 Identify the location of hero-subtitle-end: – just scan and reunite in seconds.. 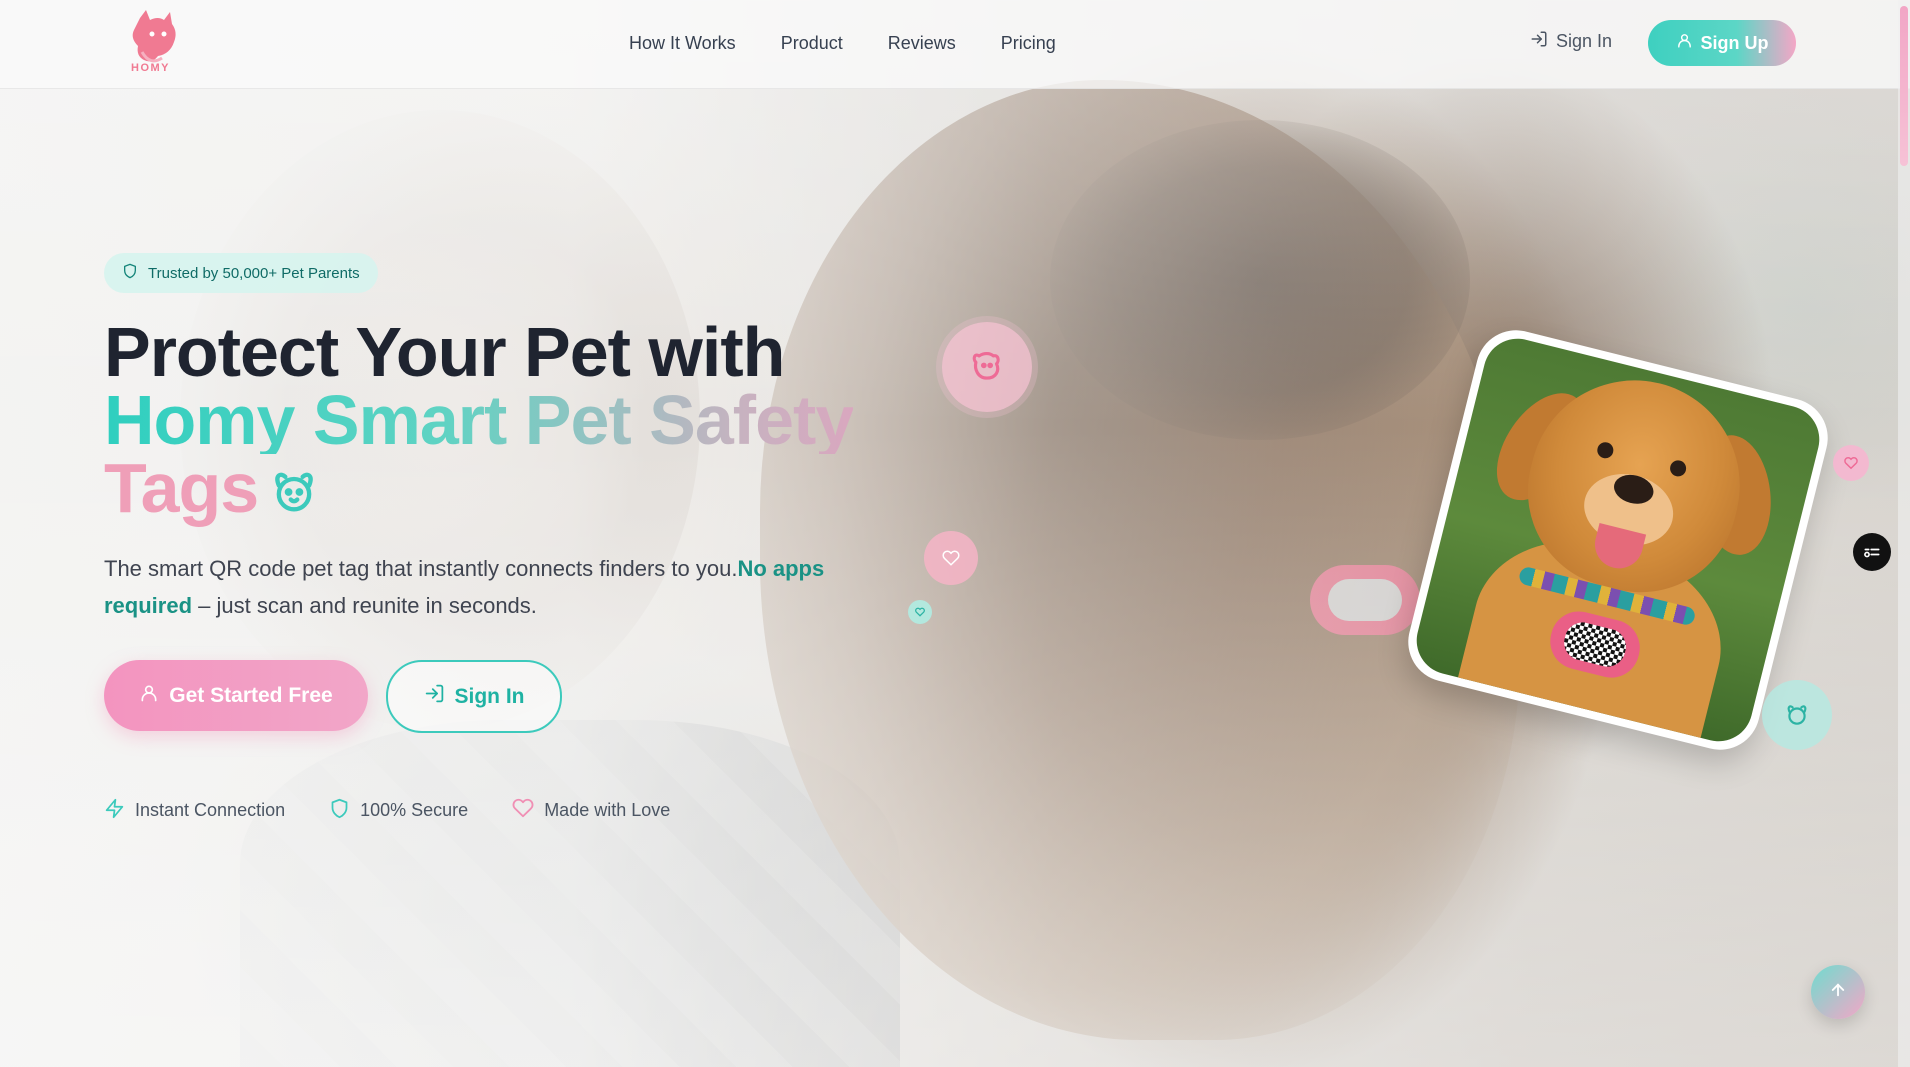
(364, 605).